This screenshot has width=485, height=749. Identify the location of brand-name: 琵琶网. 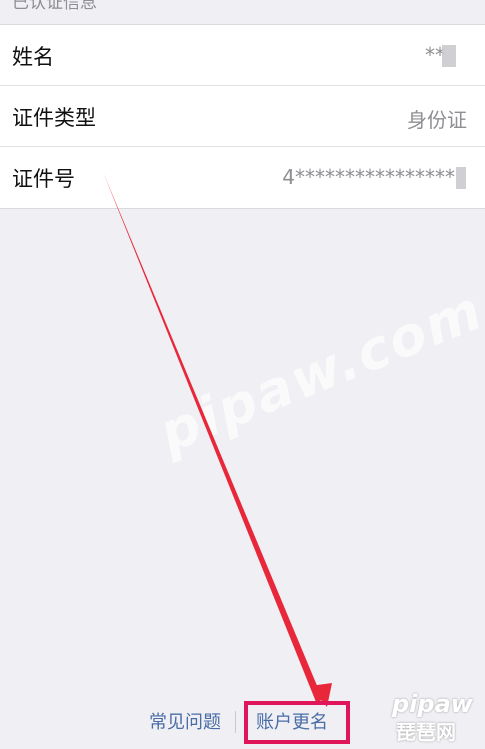
(426, 732).